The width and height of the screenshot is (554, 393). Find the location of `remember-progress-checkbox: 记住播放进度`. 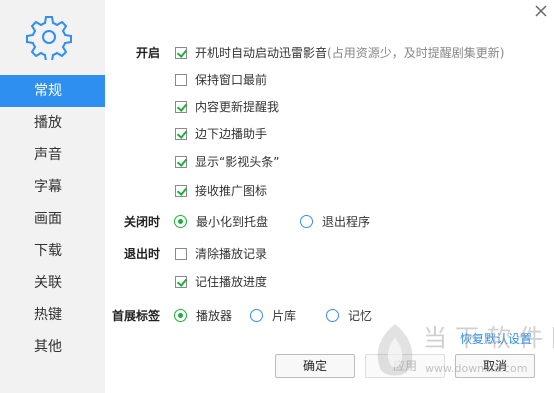

remember-progress-checkbox: 记住播放进度 is located at coordinates (221, 281).